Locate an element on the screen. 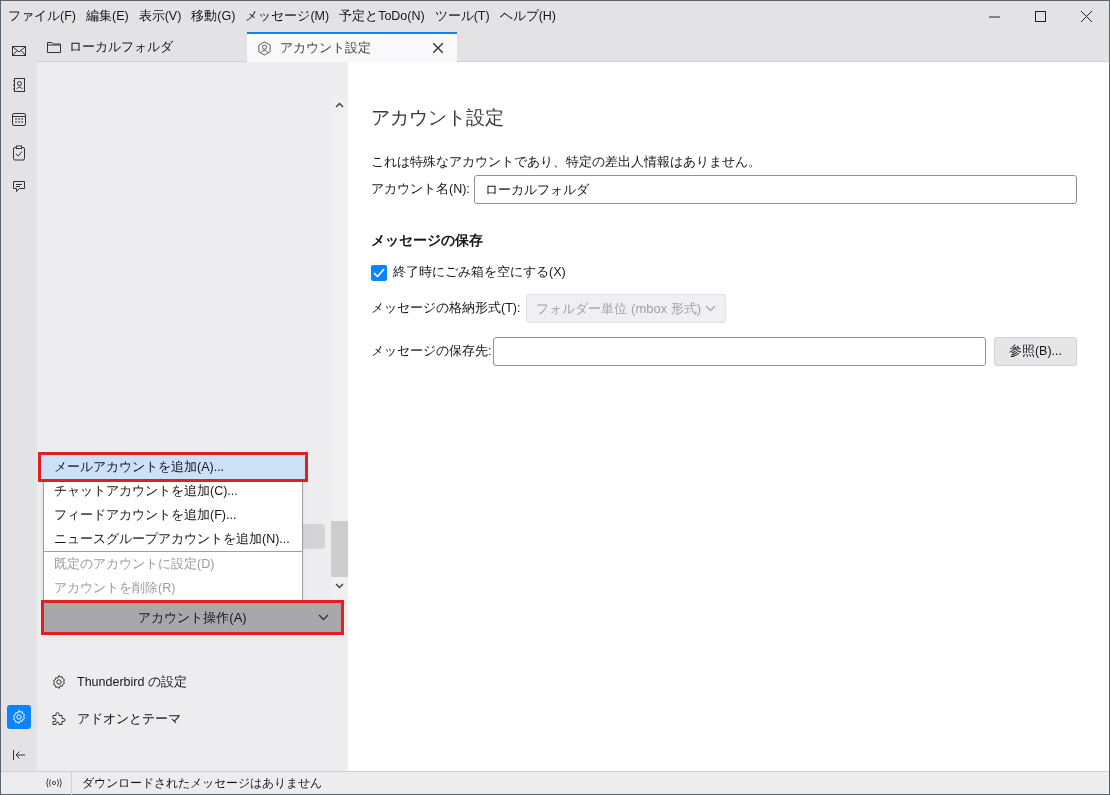 This screenshot has height=795, width=1110. page-title: アカウント設定 is located at coordinates (438, 118).